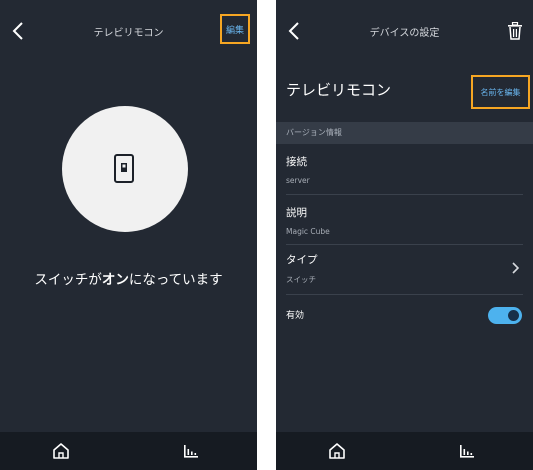  What do you see at coordinates (235, 29) in the screenshot?
I see `edit-button: 編集` at bounding box center [235, 29].